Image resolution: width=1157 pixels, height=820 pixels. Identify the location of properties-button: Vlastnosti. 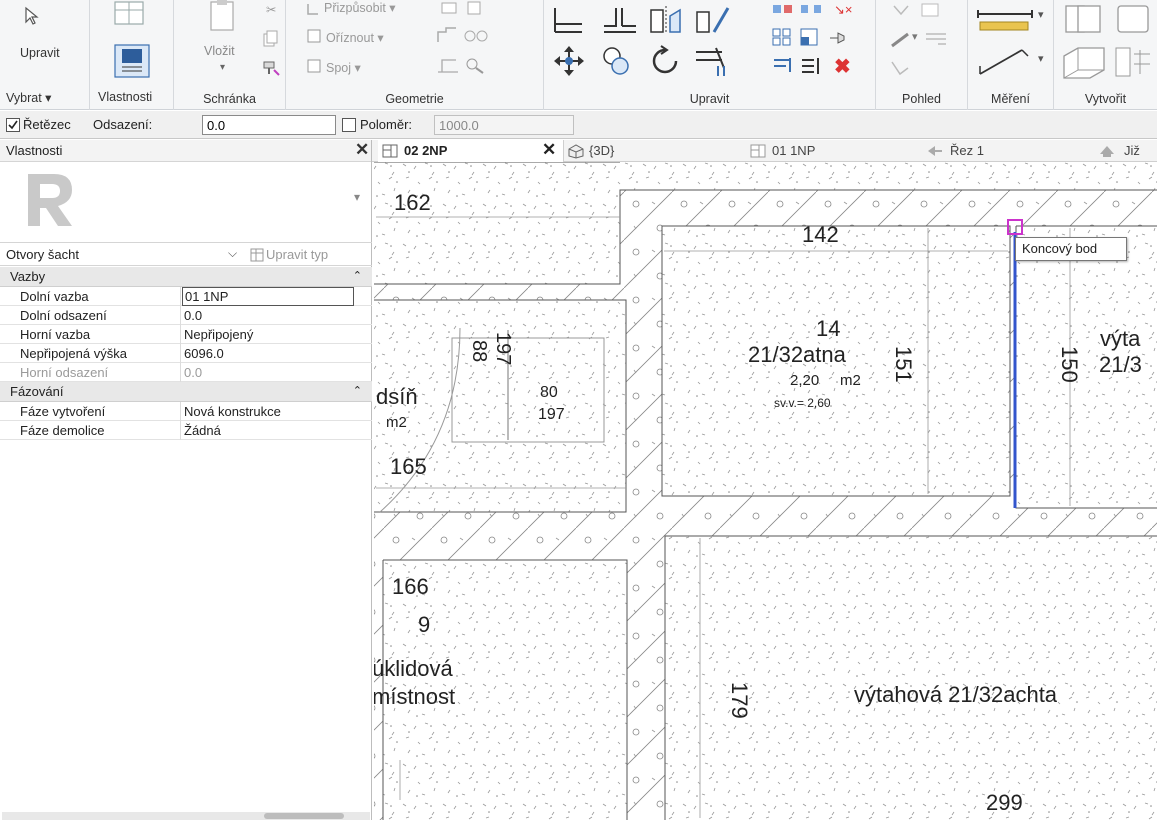
(125, 97).